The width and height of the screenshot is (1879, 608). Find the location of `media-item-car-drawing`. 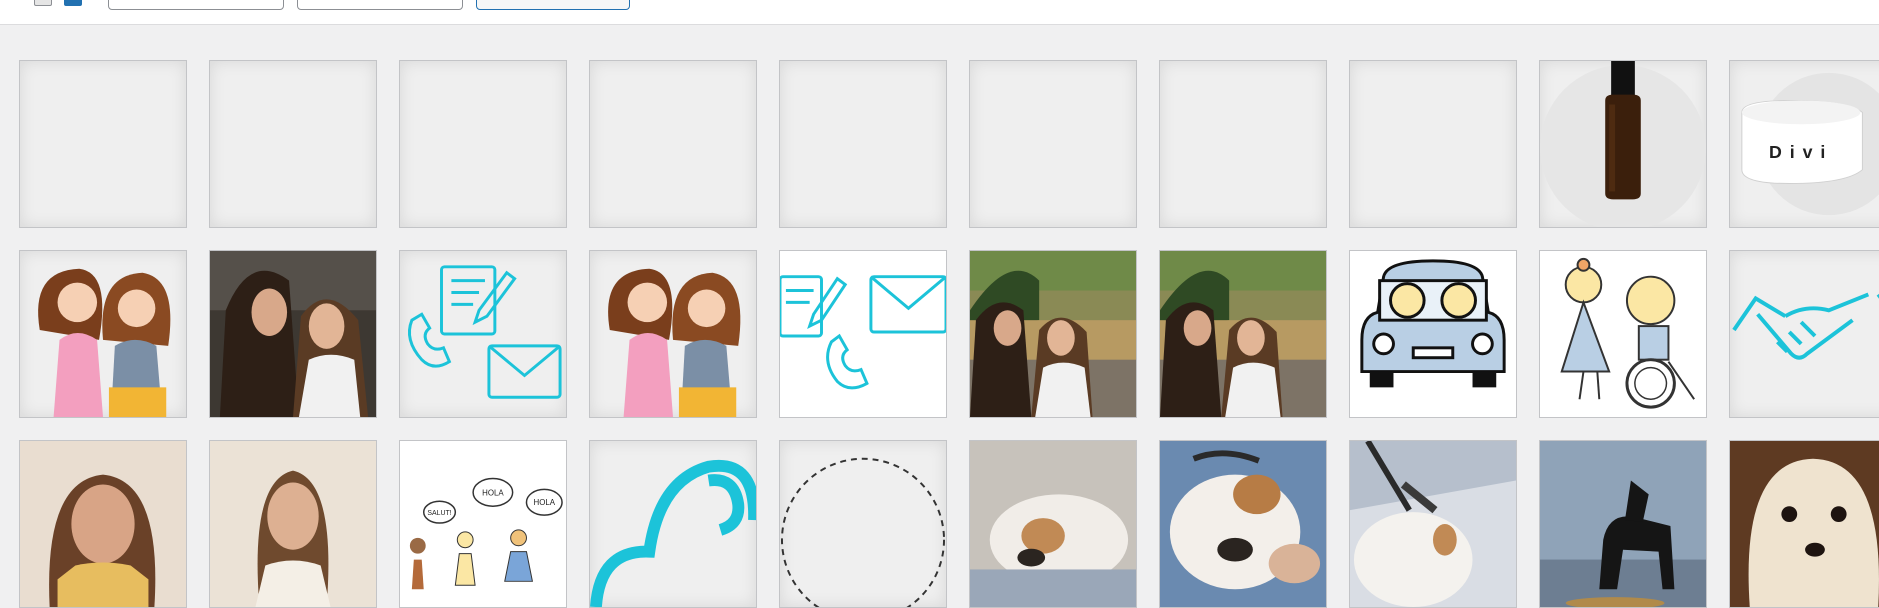

media-item-car-drawing is located at coordinates (1433, 334).